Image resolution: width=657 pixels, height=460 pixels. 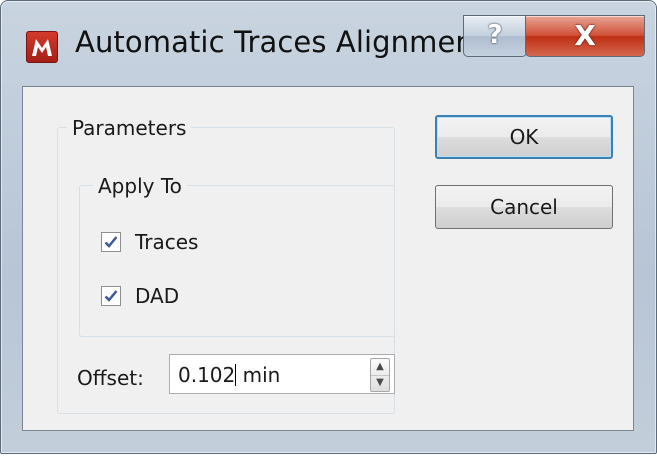 I want to click on close-button: X, so click(x=585, y=36).